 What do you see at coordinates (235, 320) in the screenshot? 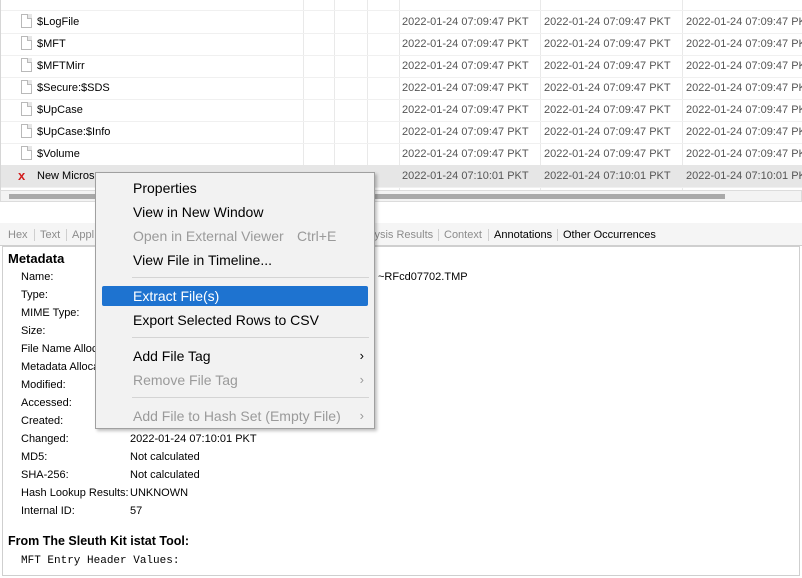
I see `menu-item-export-csv: Export Selected Rows to CSV` at bounding box center [235, 320].